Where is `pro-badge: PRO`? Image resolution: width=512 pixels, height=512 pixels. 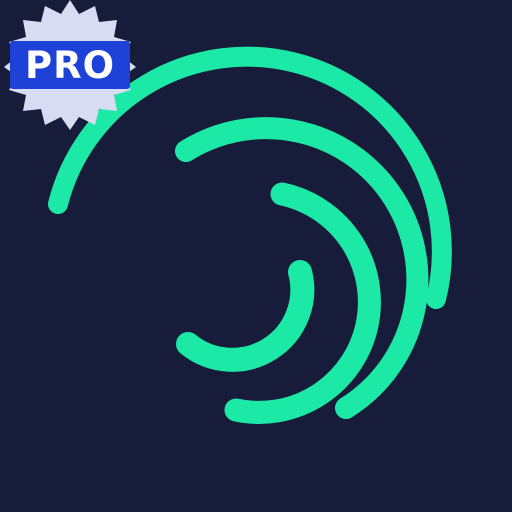
pro-badge: PRO is located at coordinates (70, 65).